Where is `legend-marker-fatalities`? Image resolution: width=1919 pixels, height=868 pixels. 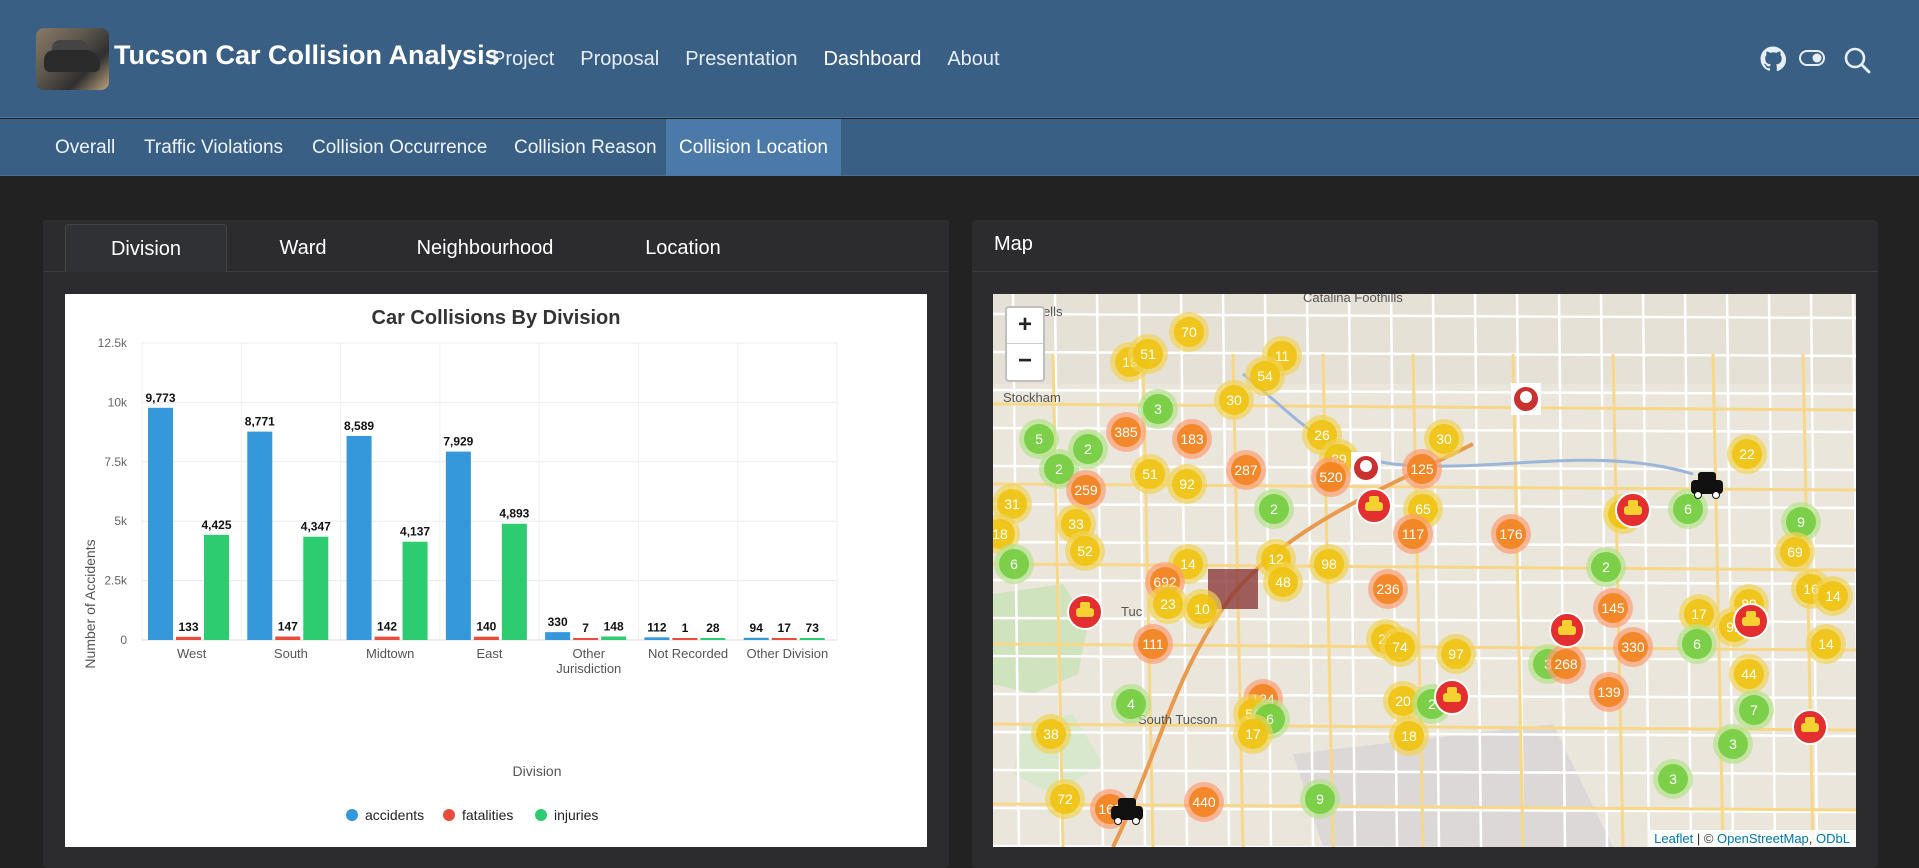
legend-marker-fatalities is located at coordinates (449, 815).